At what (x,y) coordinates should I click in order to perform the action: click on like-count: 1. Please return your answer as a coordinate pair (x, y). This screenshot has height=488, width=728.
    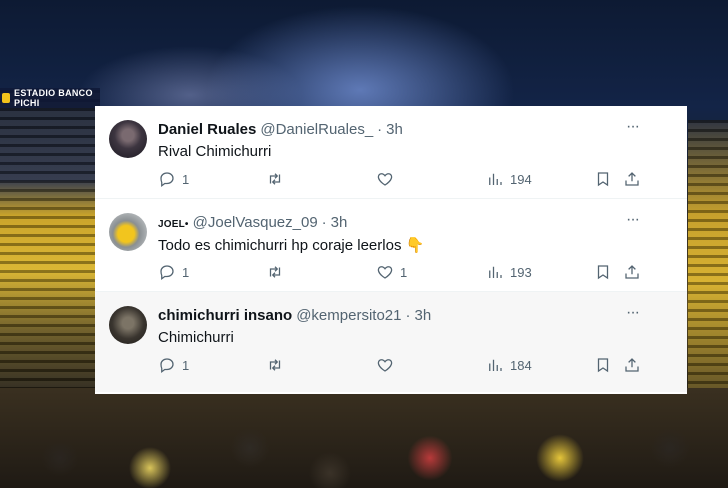
    Looking at the image, I should click on (404, 272).